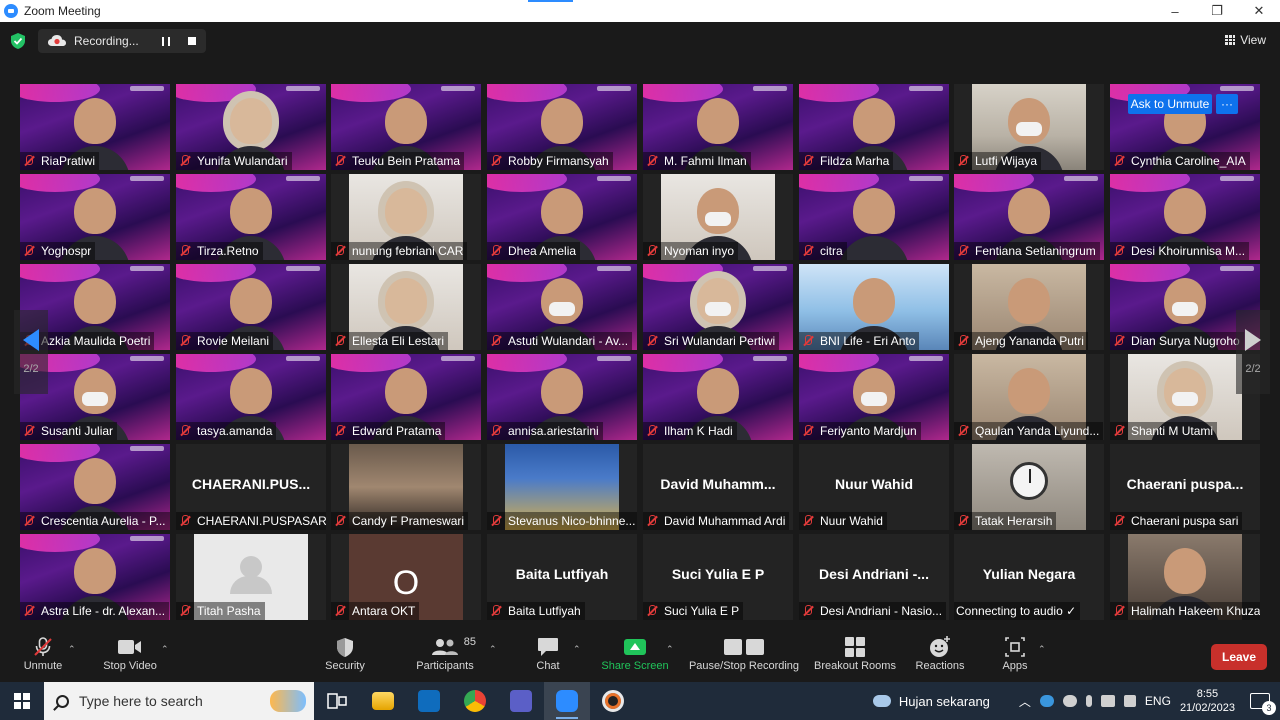 Image resolution: width=1280 pixels, height=720 pixels. I want to click on notifications-icon: 3, so click(1263, 704).